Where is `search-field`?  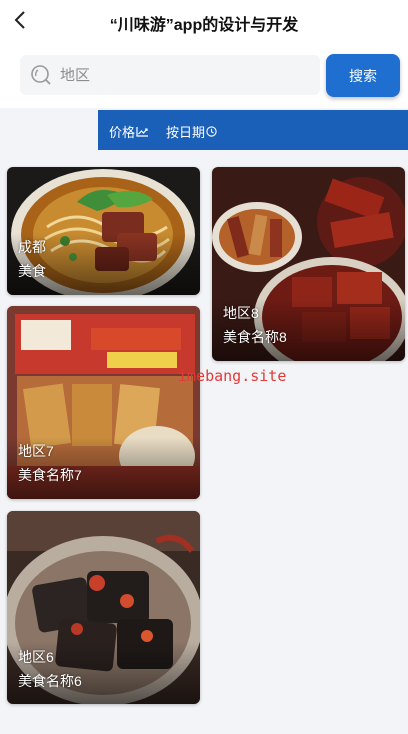 search-field is located at coordinates (170, 75).